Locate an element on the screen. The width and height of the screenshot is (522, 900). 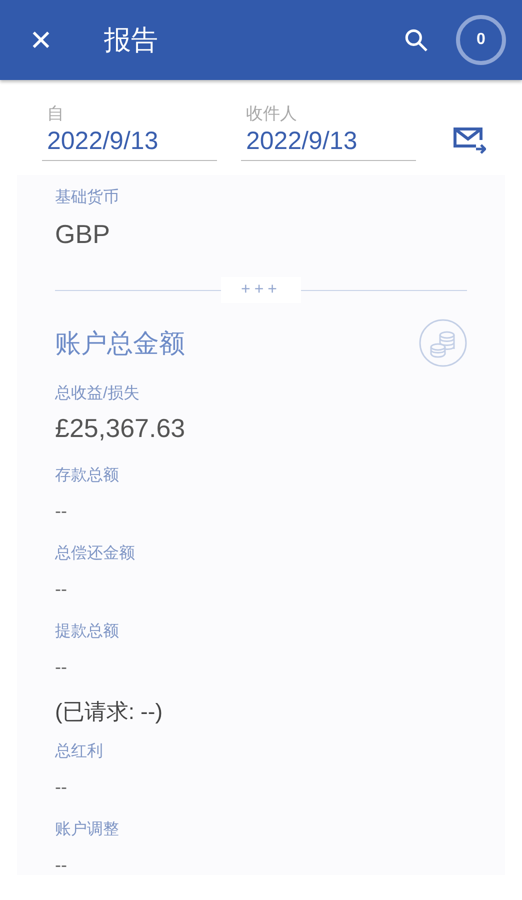
field-label: 账户调整 is located at coordinates (87, 830).